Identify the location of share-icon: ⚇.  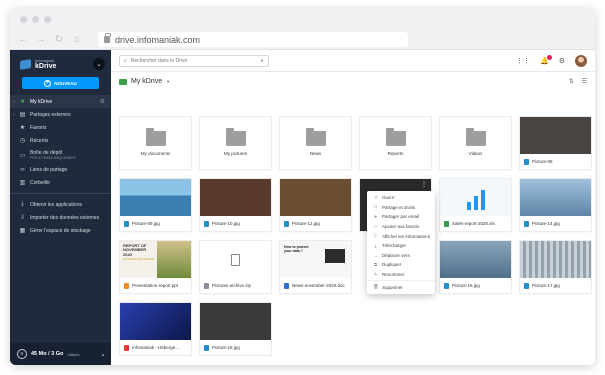
(375, 207).